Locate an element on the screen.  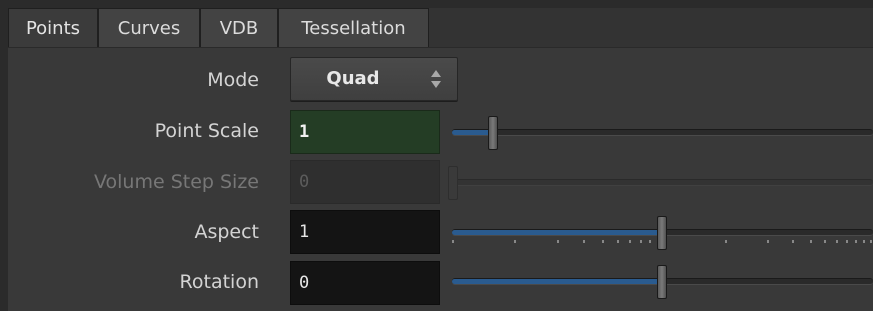
volume-step-size-slider-track is located at coordinates (662, 182).